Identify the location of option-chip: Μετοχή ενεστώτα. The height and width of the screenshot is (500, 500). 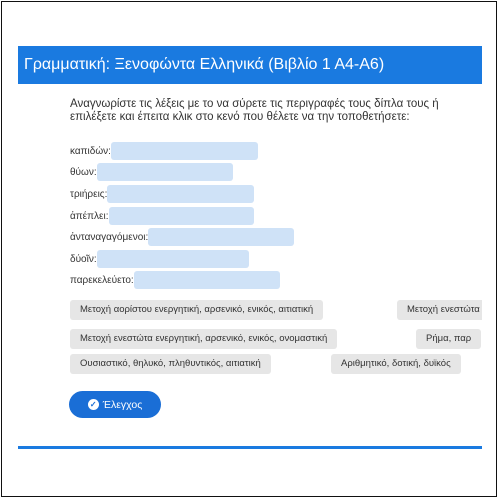
(439, 310).